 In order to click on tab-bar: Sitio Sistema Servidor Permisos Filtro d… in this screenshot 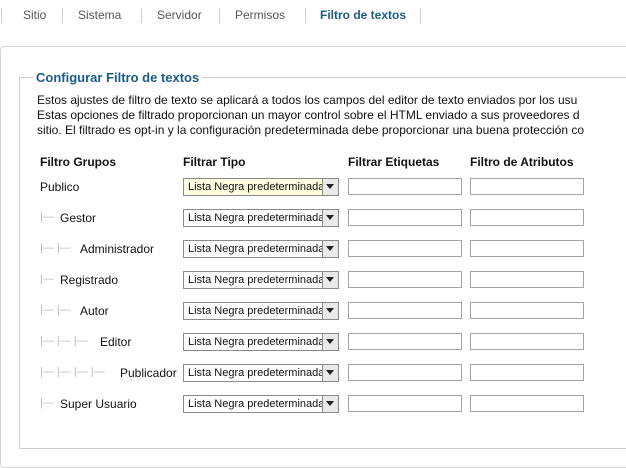, I will do `click(313, 15)`.